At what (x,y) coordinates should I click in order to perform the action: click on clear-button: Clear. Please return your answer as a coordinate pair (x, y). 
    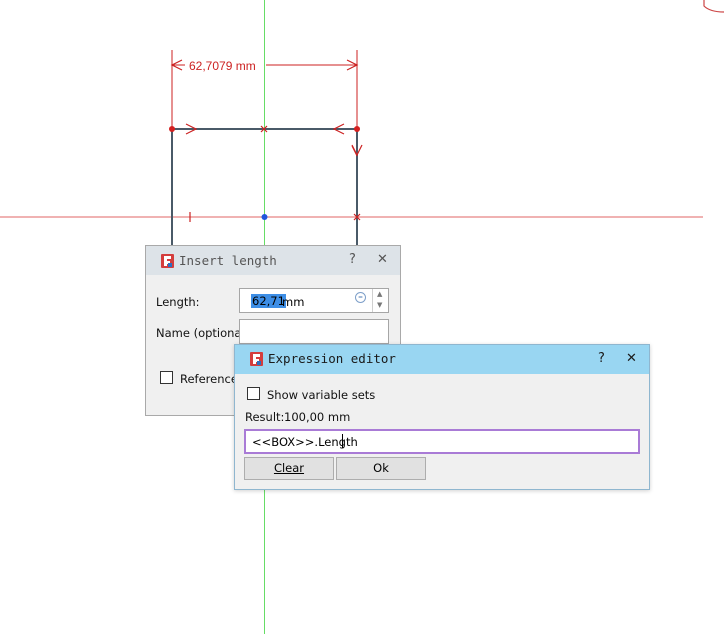
    Looking at the image, I should click on (289, 468).